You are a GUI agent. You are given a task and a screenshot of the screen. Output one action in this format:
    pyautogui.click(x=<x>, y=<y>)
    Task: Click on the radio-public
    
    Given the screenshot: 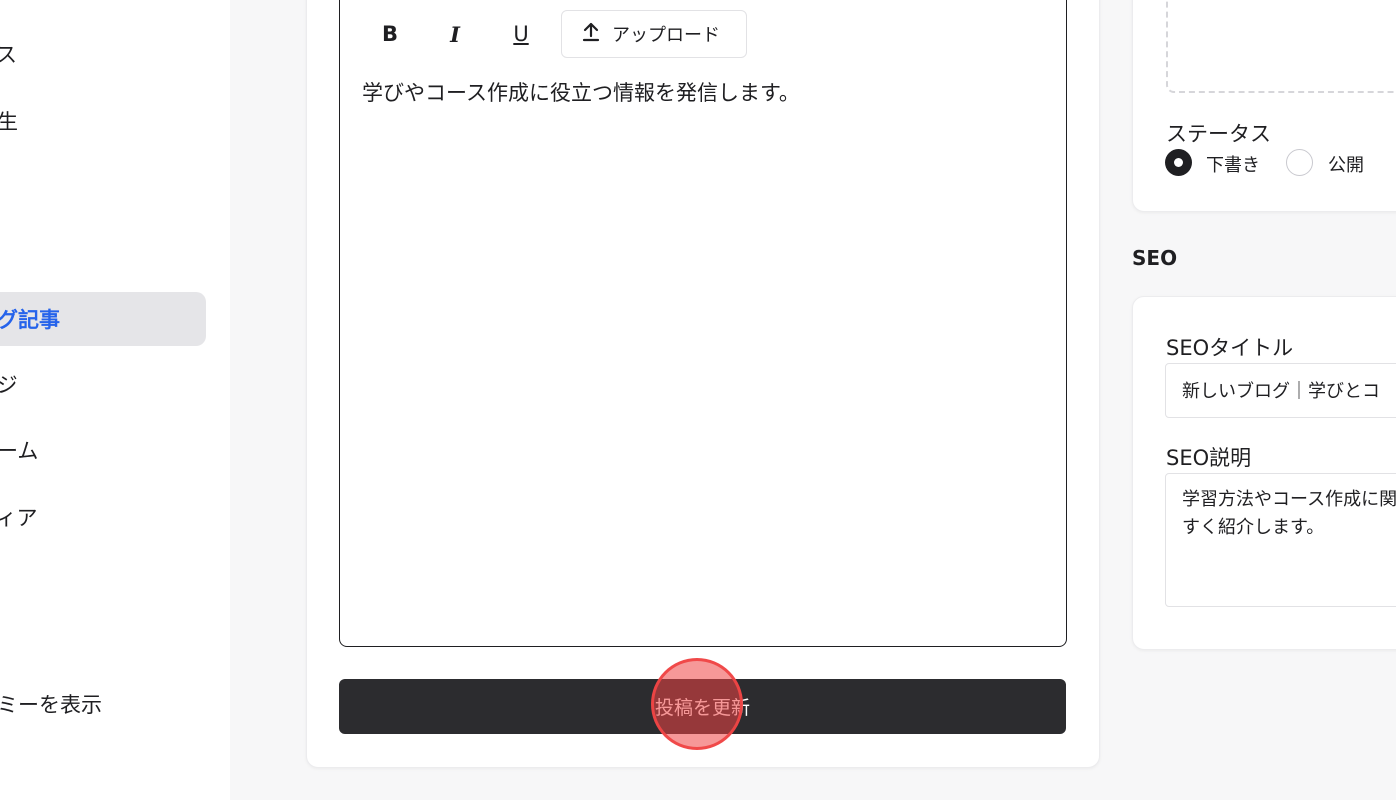 What is the action you would take?
    pyautogui.click(x=1299, y=162)
    